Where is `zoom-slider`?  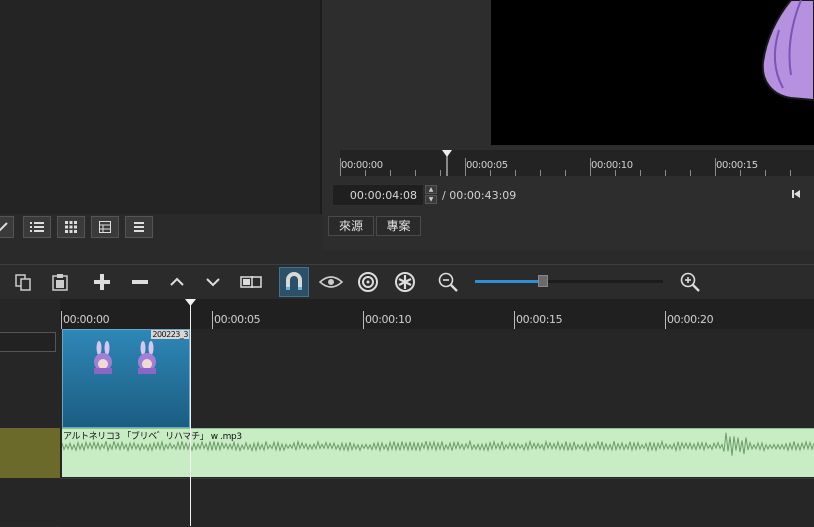
zoom-slider is located at coordinates (569, 281).